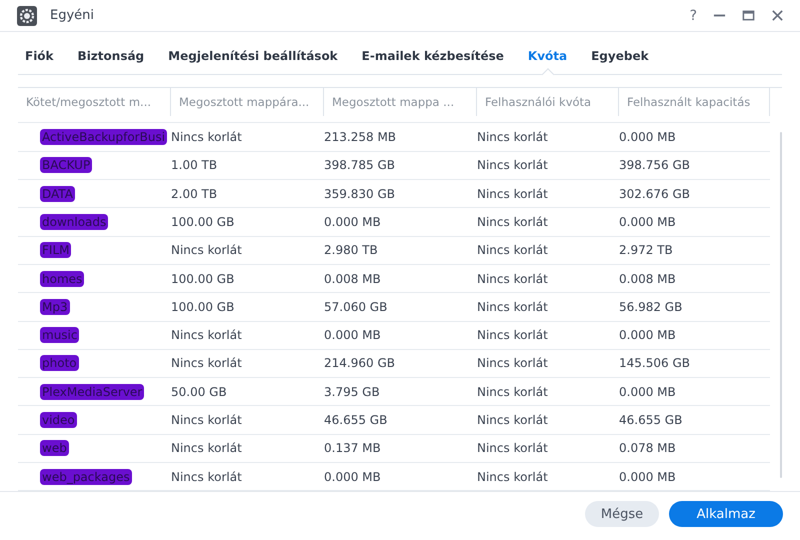 Image resolution: width=800 pixels, height=540 pixels. What do you see at coordinates (352, 391) in the screenshot?
I see `table-cell-text: 3.795 GB` at bounding box center [352, 391].